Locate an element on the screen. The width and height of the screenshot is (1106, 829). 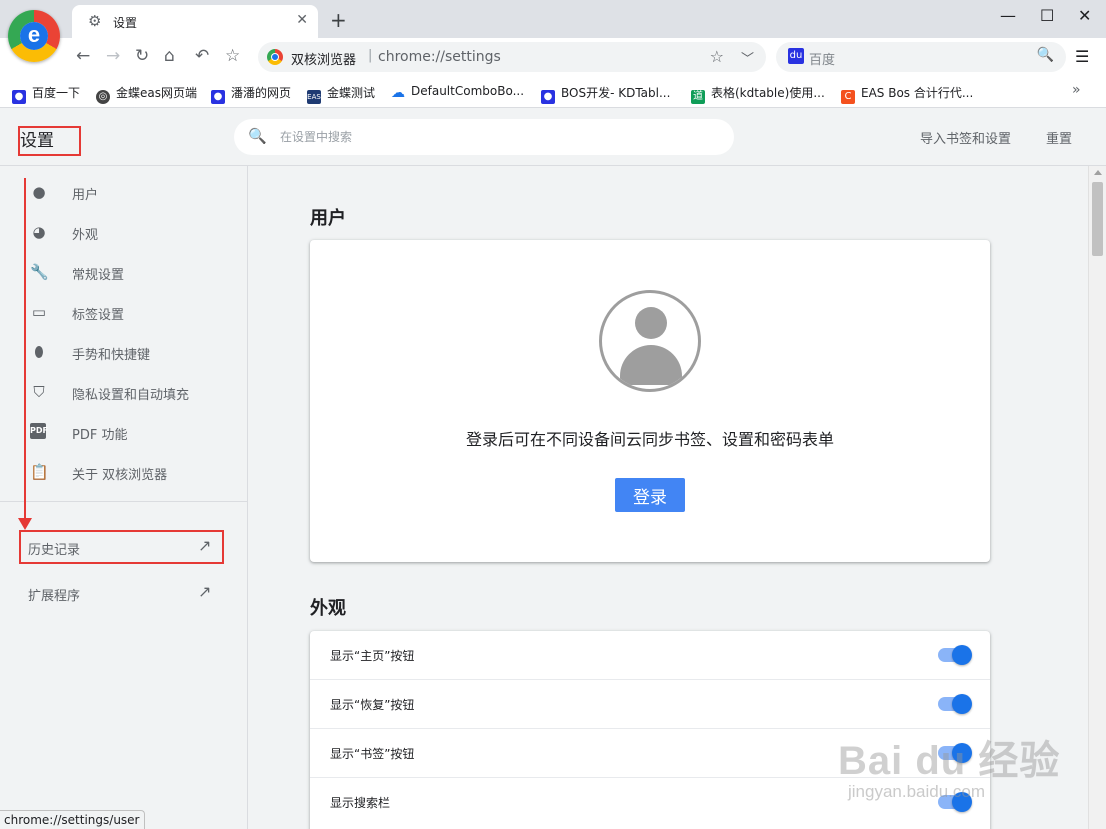
bookmark-item: ● 潘潘的网页 is located at coordinates (251, 94).